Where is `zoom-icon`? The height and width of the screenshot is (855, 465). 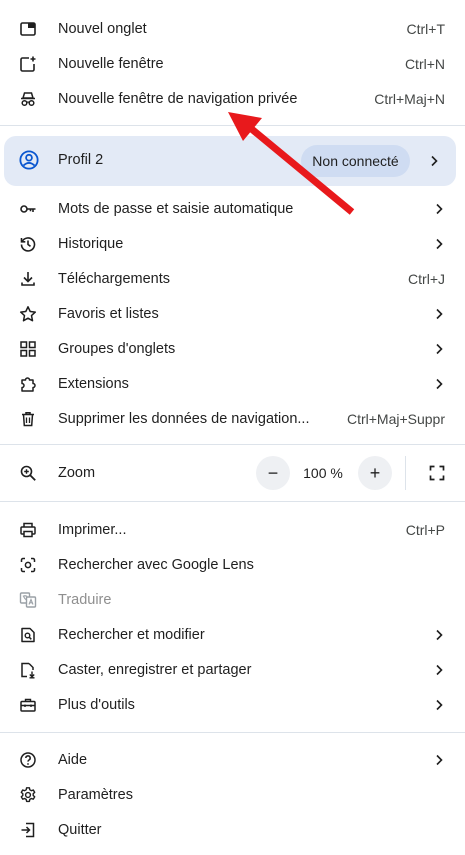
zoom-icon is located at coordinates (28, 473).